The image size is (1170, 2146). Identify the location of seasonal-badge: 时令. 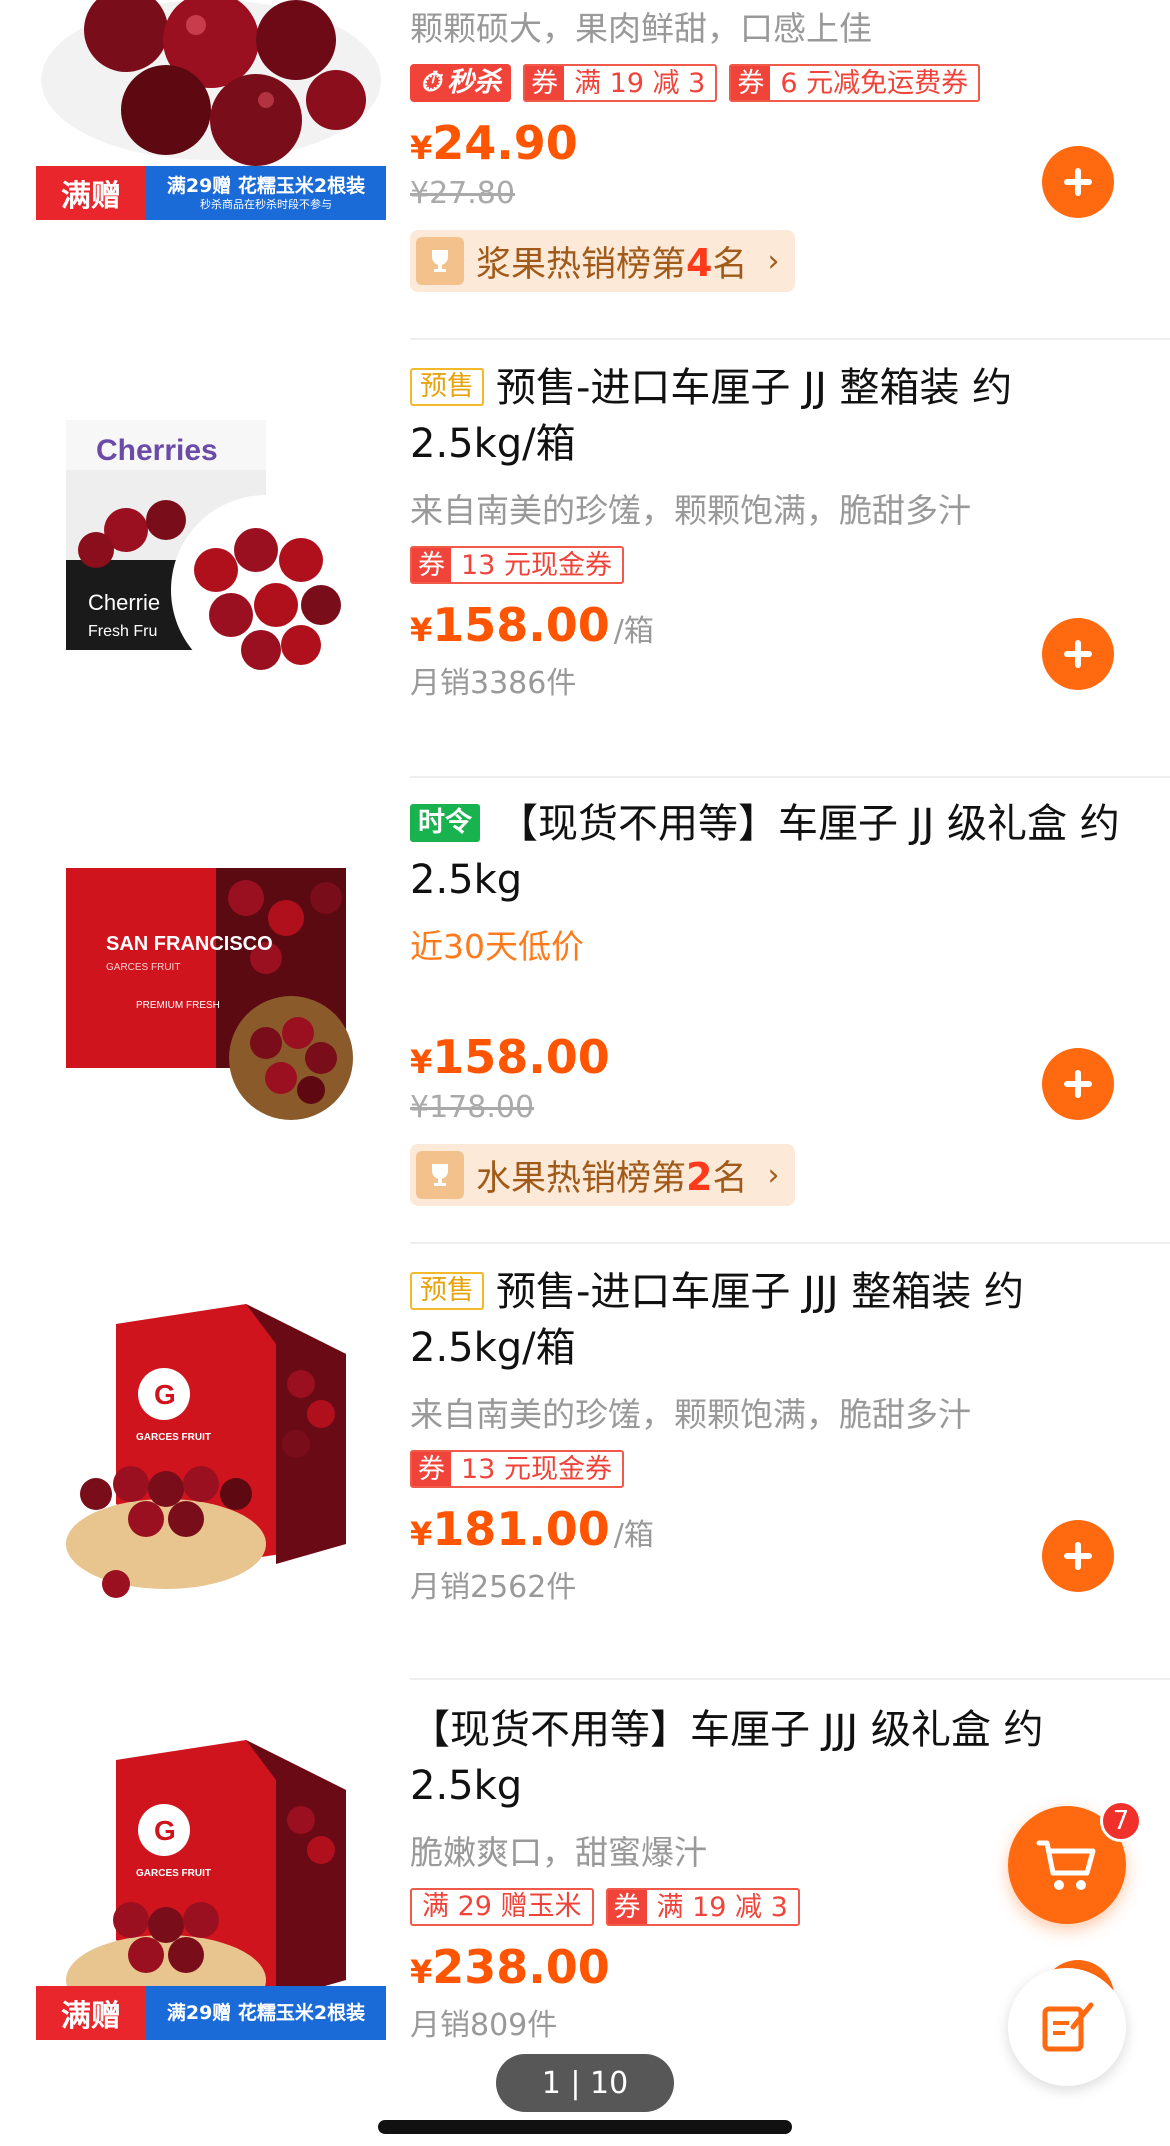
(445, 823).